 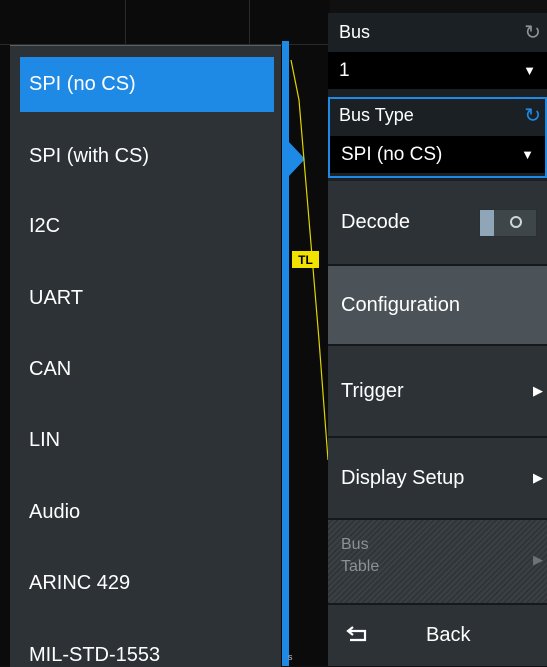 What do you see at coordinates (376, 115) in the screenshot?
I see `bus-type-label: Bus Type` at bounding box center [376, 115].